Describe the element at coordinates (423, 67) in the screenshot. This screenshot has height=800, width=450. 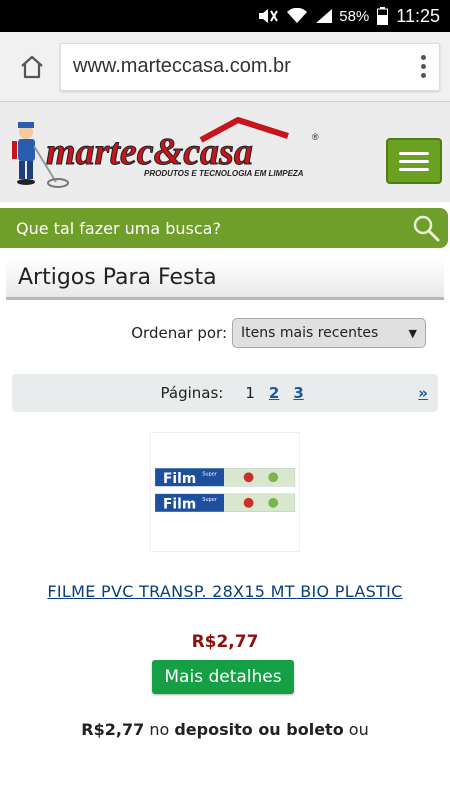
I see `browser-menu-button` at that location.